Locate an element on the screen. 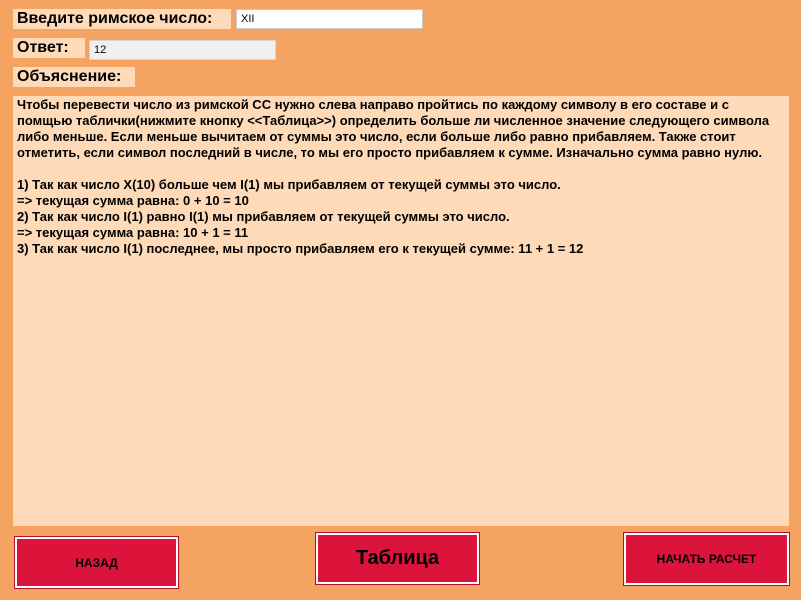  explanation-gap is located at coordinates (401, 169).